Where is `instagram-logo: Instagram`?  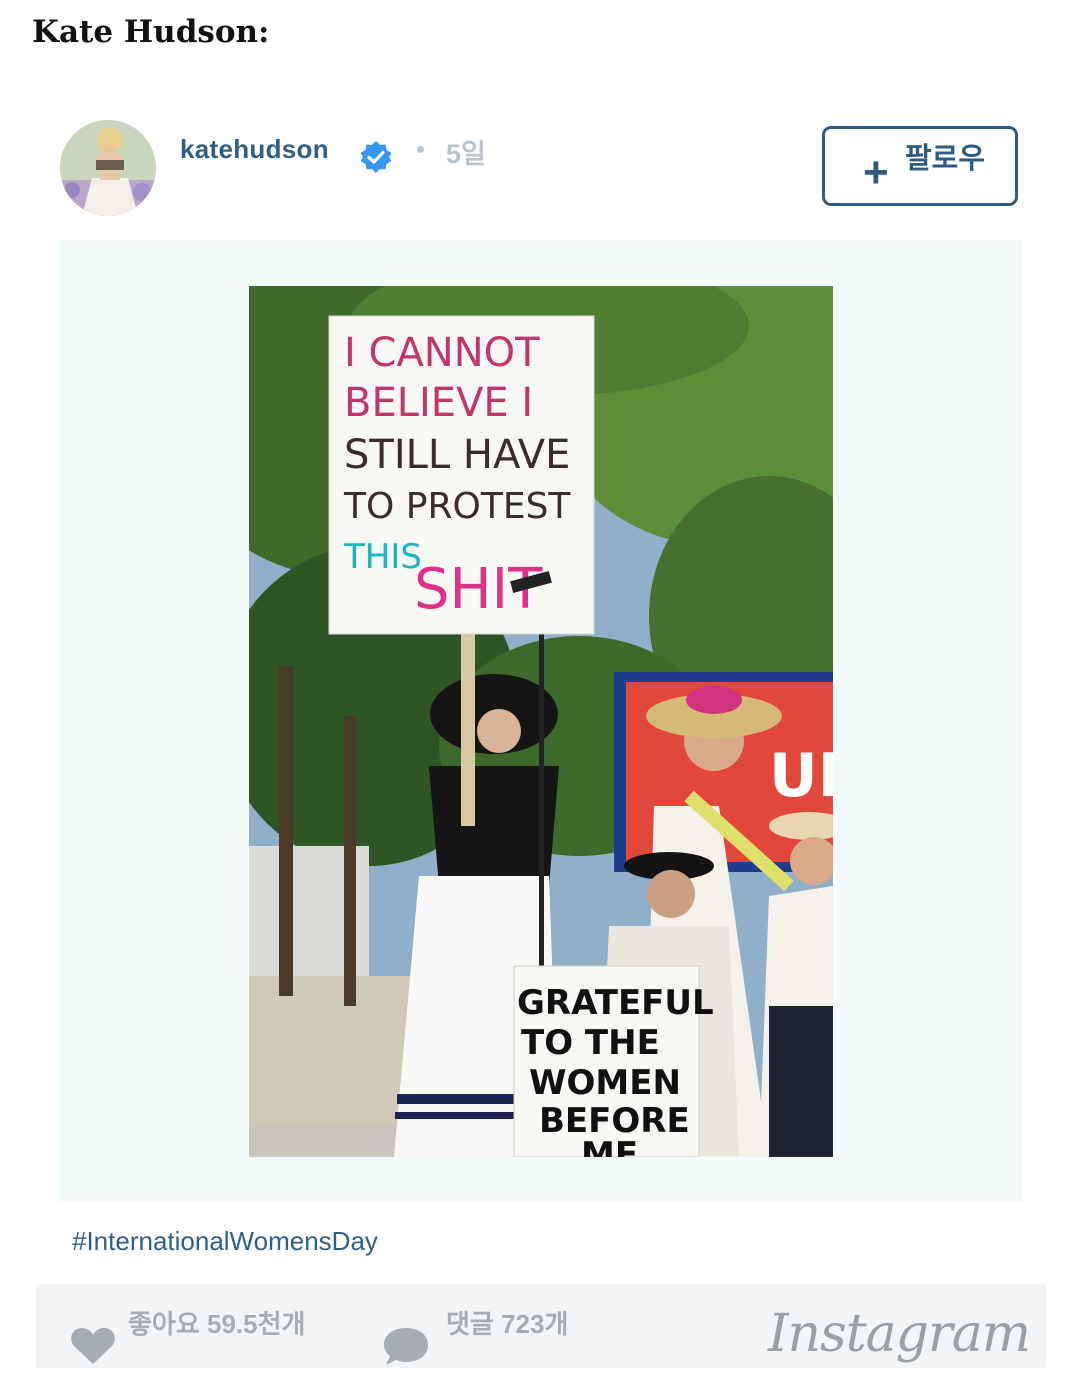 instagram-logo: Instagram is located at coordinates (899, 1334).